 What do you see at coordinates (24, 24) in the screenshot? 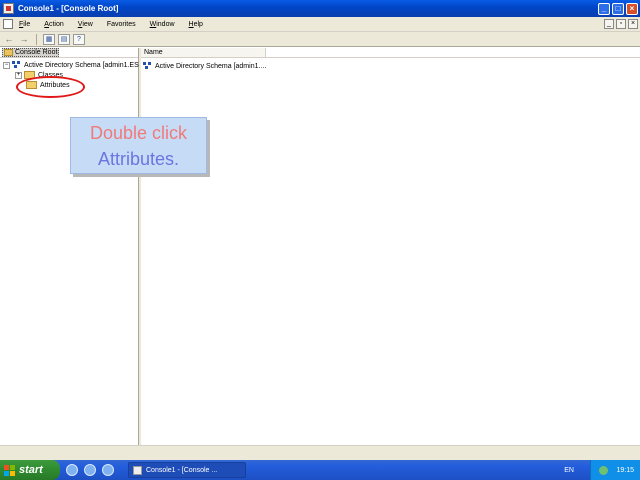
I see `menu-file: File` at bounding box center [24, 24].